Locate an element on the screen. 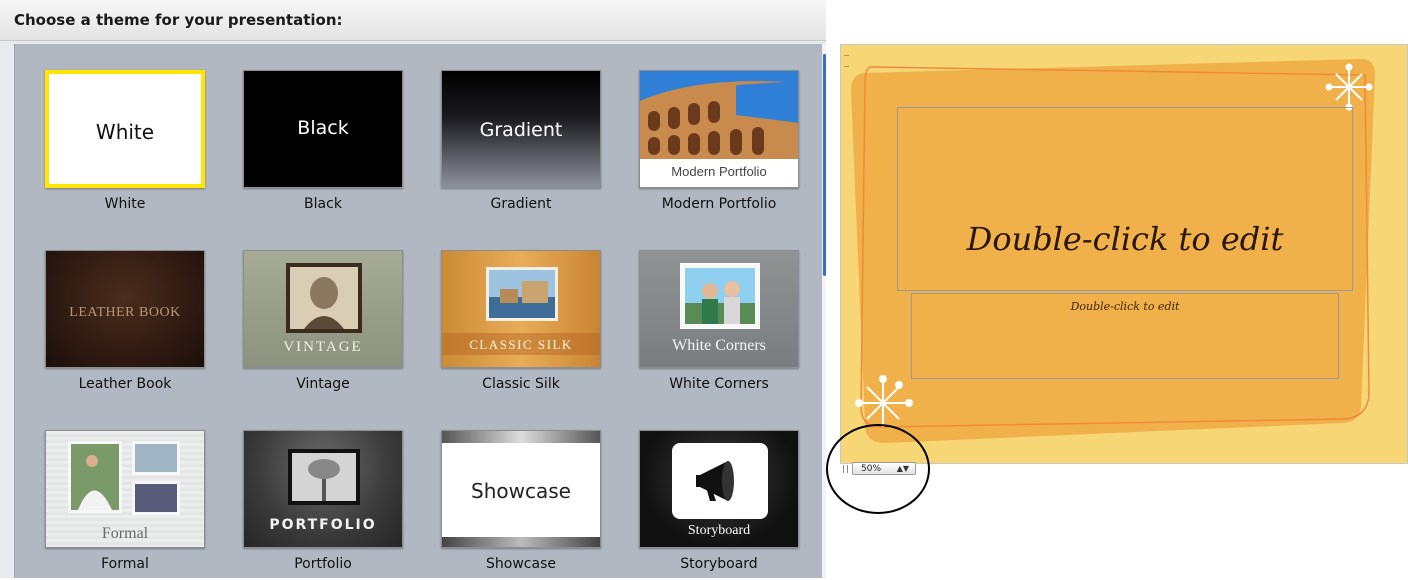  megaphone-icon is located at coordinates (715, 481).